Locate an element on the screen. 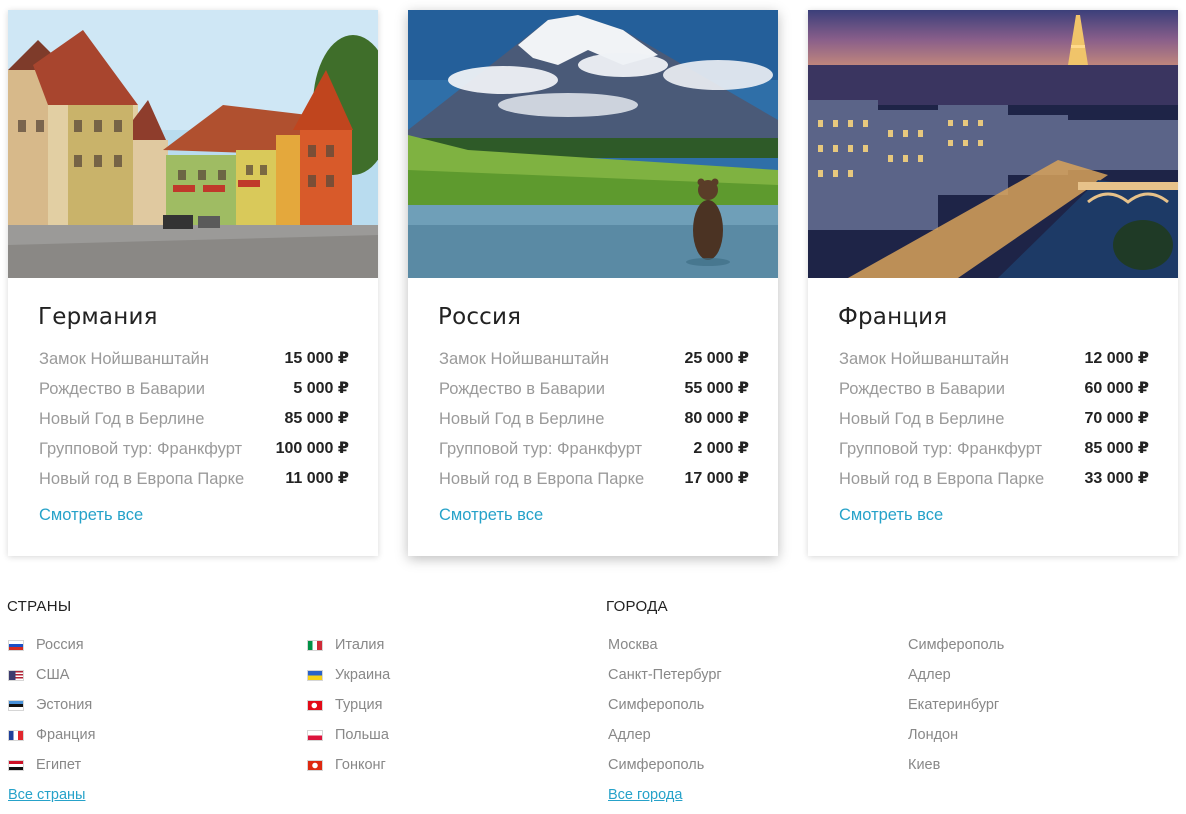  tour-item: Новый Год в Берлине 70 000 ₽ is located at coordinates (994, 421).